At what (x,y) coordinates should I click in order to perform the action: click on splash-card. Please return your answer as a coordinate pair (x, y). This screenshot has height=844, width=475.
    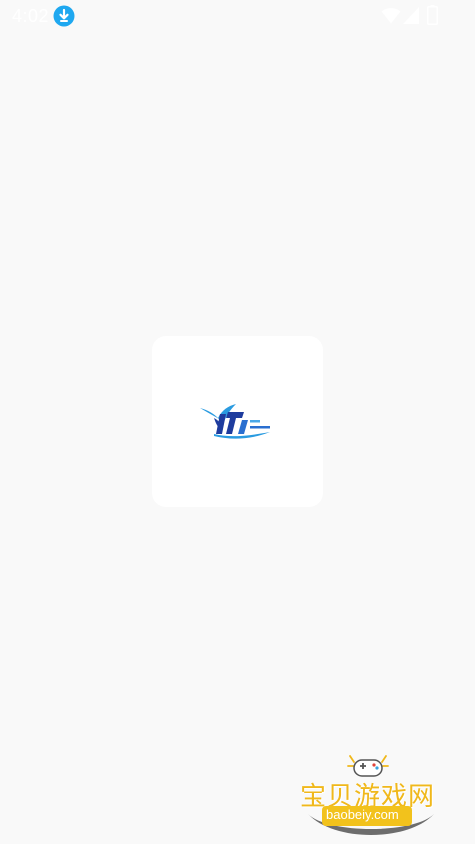
    Looking at the image, I should click on (237, 421).